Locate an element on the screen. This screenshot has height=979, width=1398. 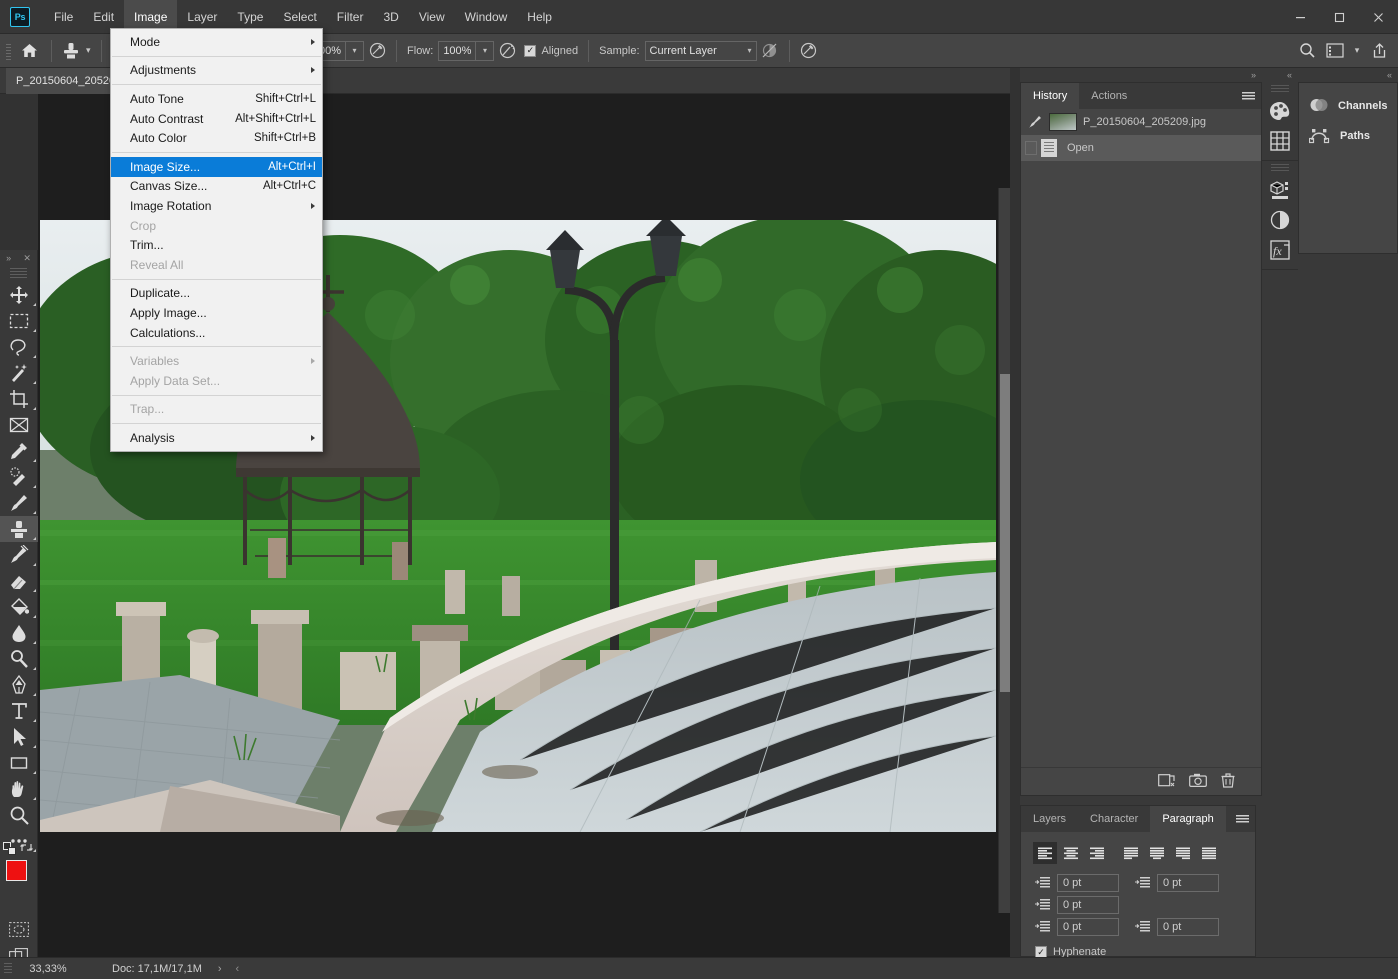
history-state-row: Open is located at coordinates (1141, 148).